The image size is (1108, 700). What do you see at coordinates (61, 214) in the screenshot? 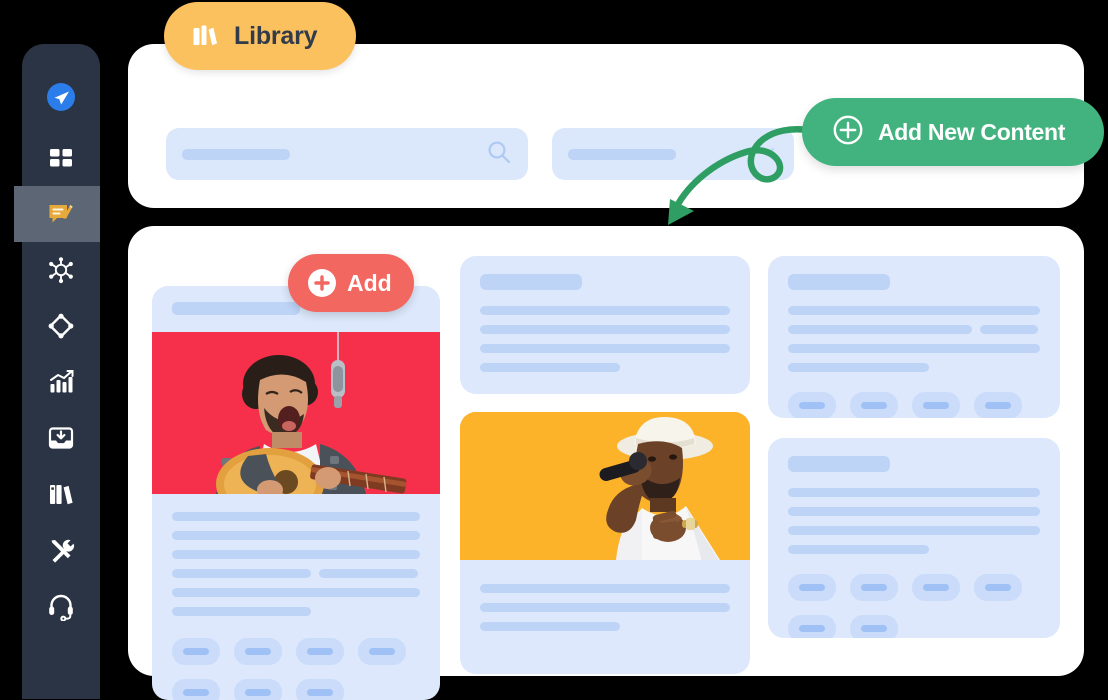
I see `chat-edit-icon` at bounding box center [61, 214].